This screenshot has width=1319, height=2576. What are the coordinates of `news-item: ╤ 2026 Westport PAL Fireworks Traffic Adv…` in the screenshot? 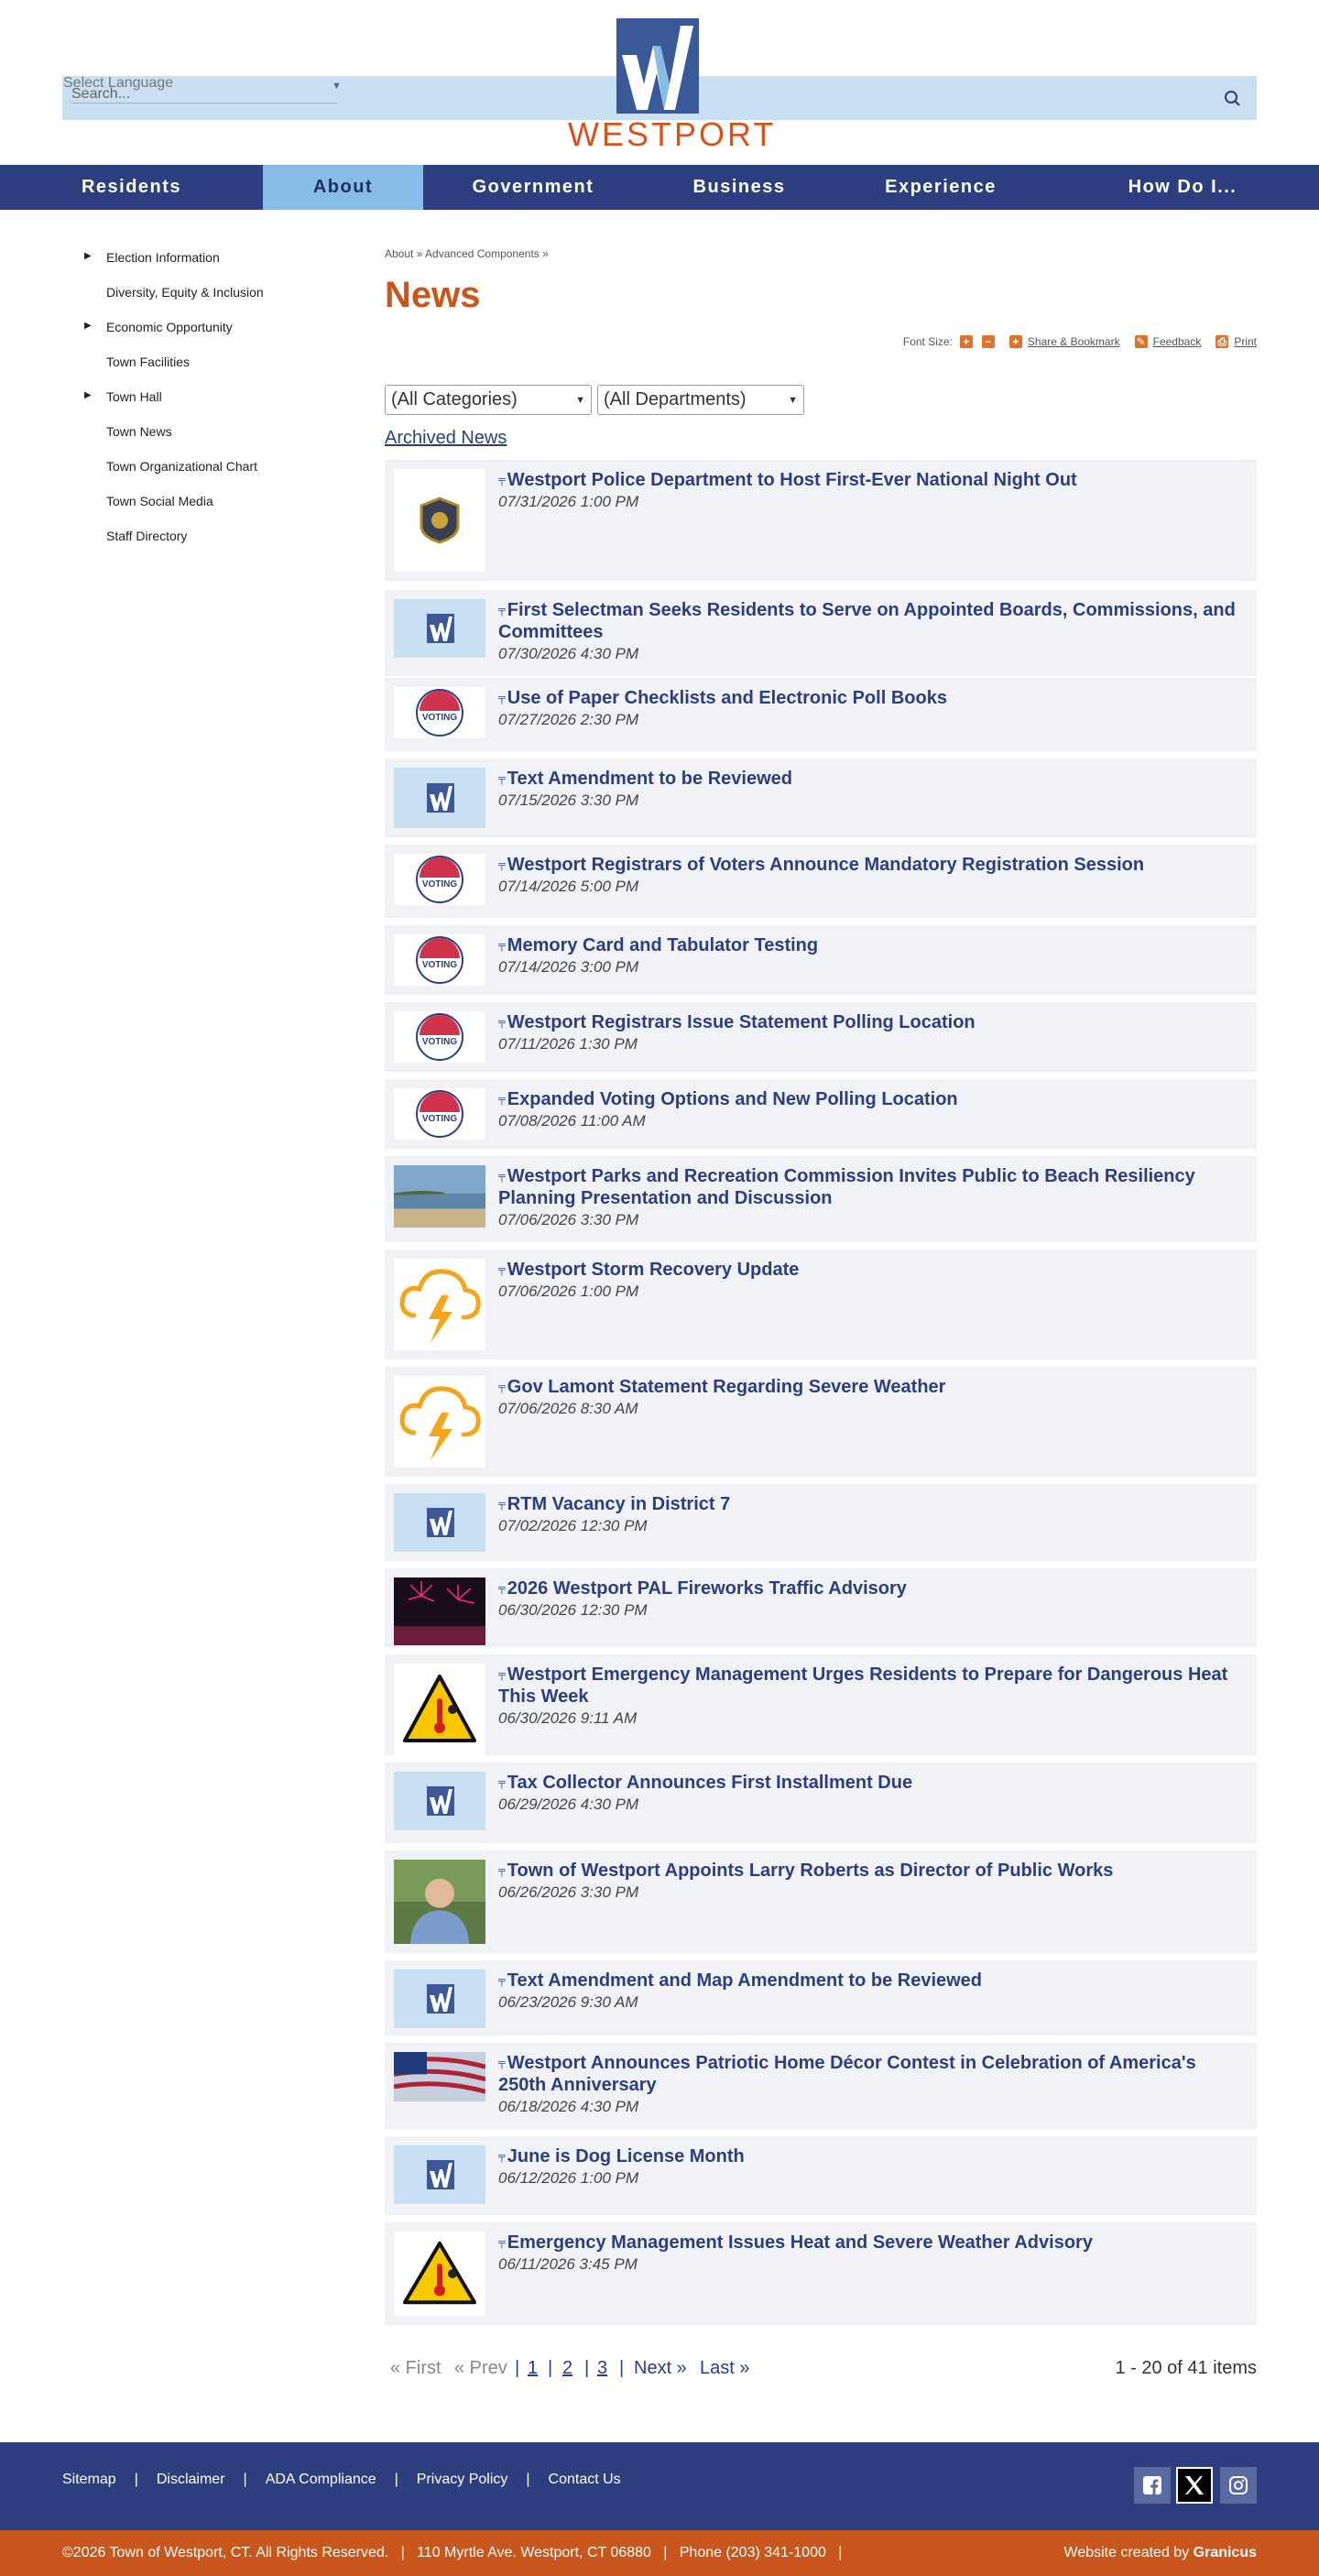 It's located at (821, 1608).